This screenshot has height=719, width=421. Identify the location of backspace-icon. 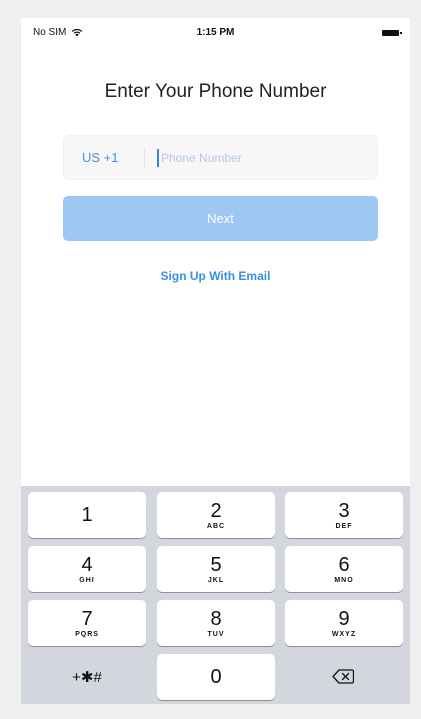
(343, 676).